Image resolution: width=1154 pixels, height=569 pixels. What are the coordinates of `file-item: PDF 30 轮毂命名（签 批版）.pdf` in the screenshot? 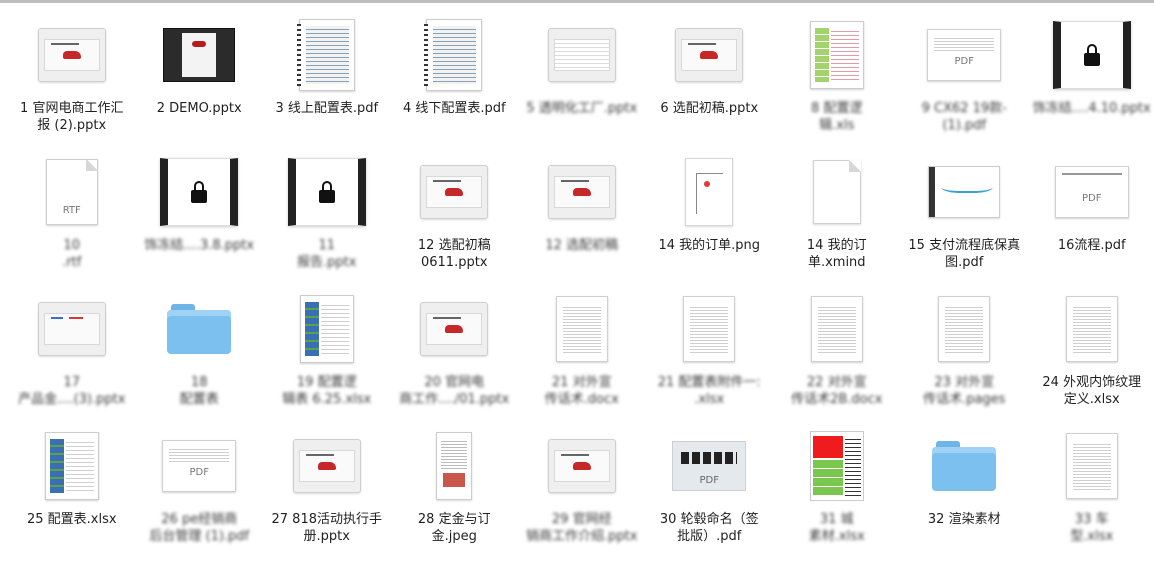 It's located at (710, 485).